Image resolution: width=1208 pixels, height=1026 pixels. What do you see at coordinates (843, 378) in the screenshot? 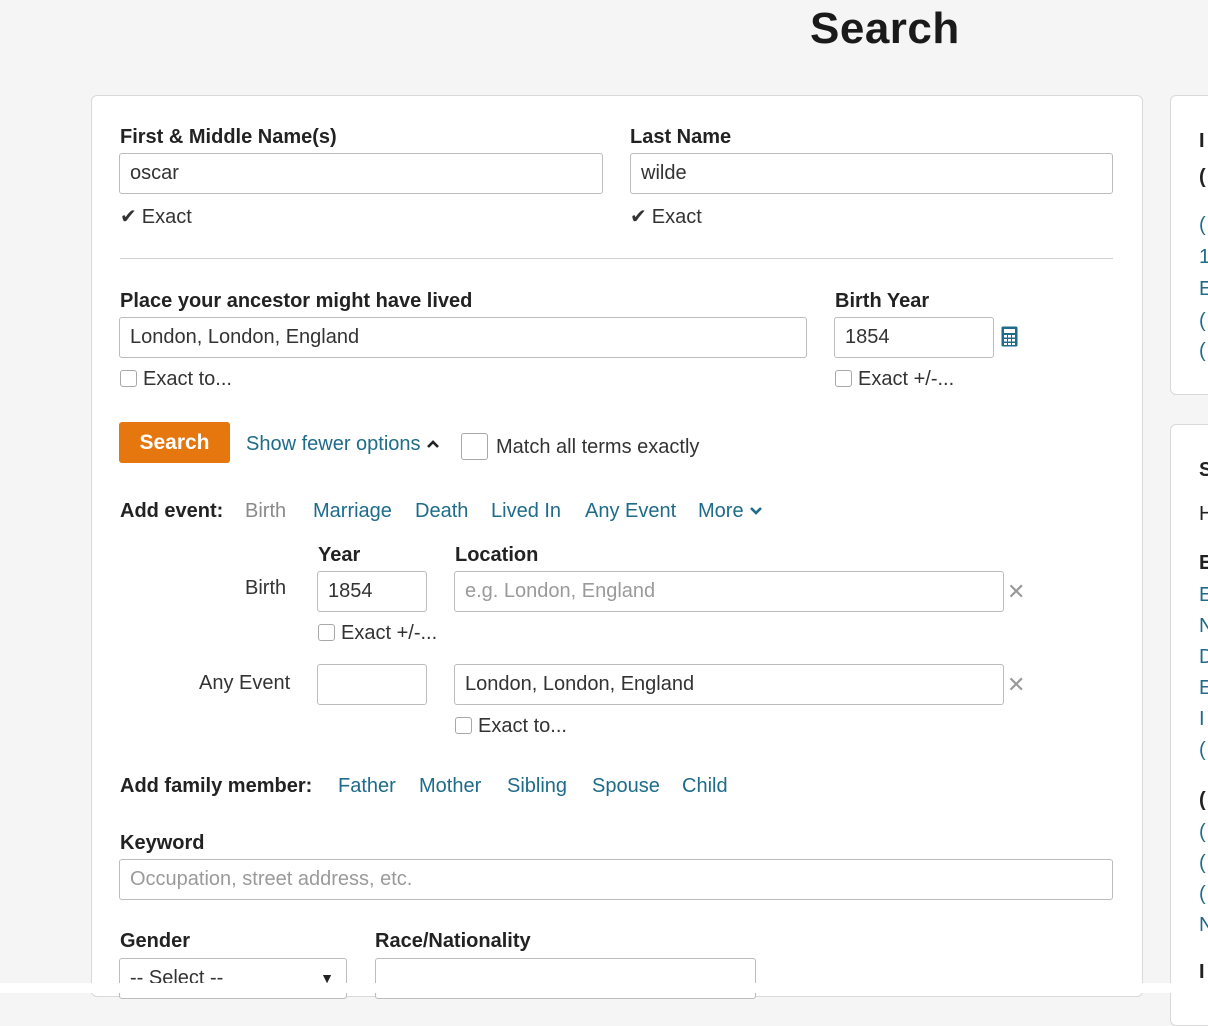
I see `birth-year-exact-checkbox` at bounding box center [843, 378].